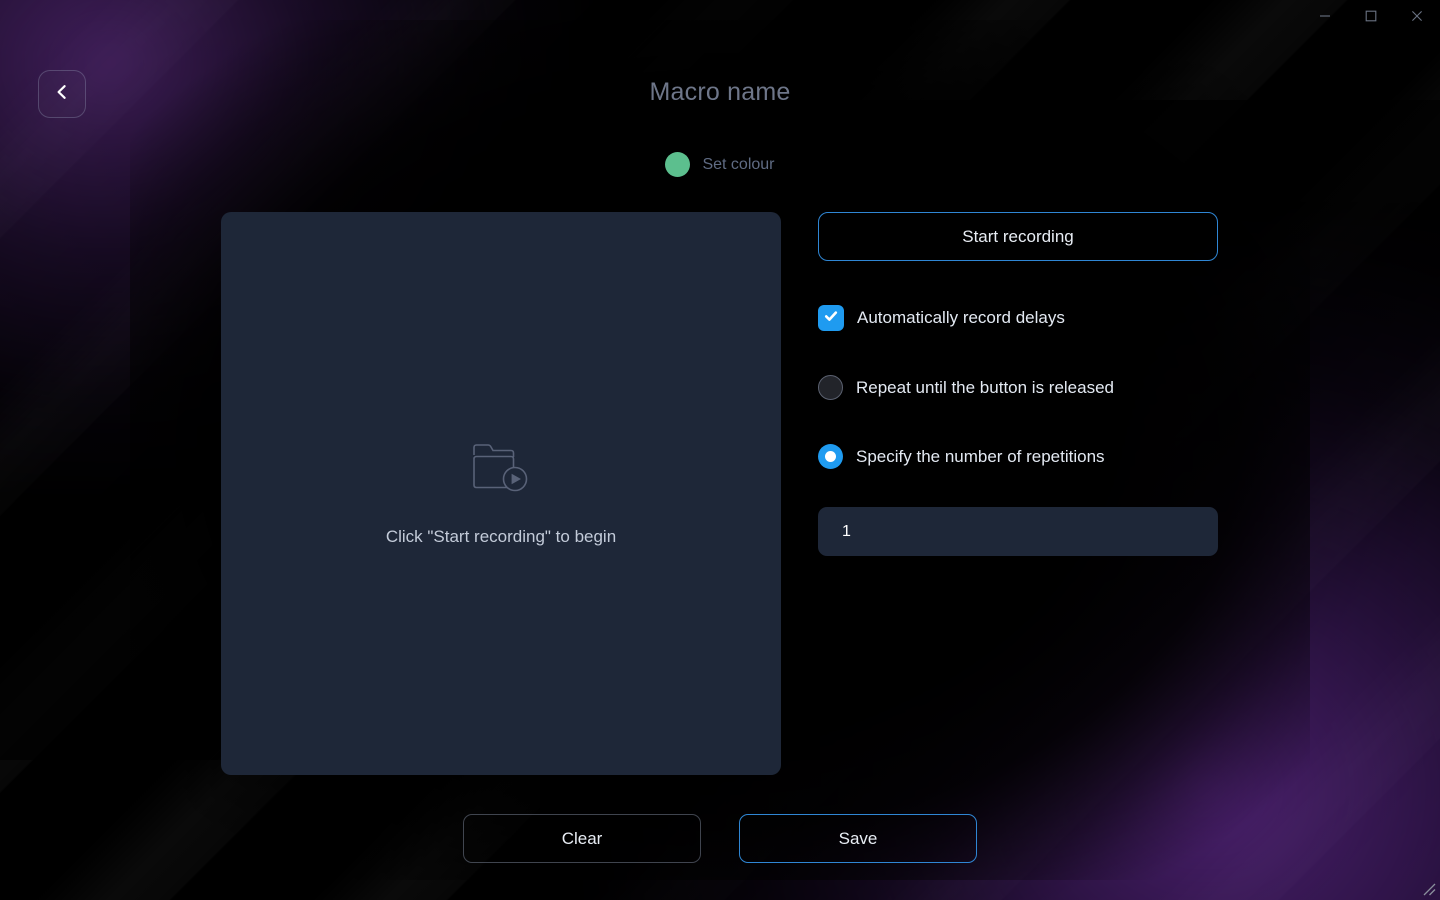  I want to click on footer-actions: Clear Save, so click(720, 838).